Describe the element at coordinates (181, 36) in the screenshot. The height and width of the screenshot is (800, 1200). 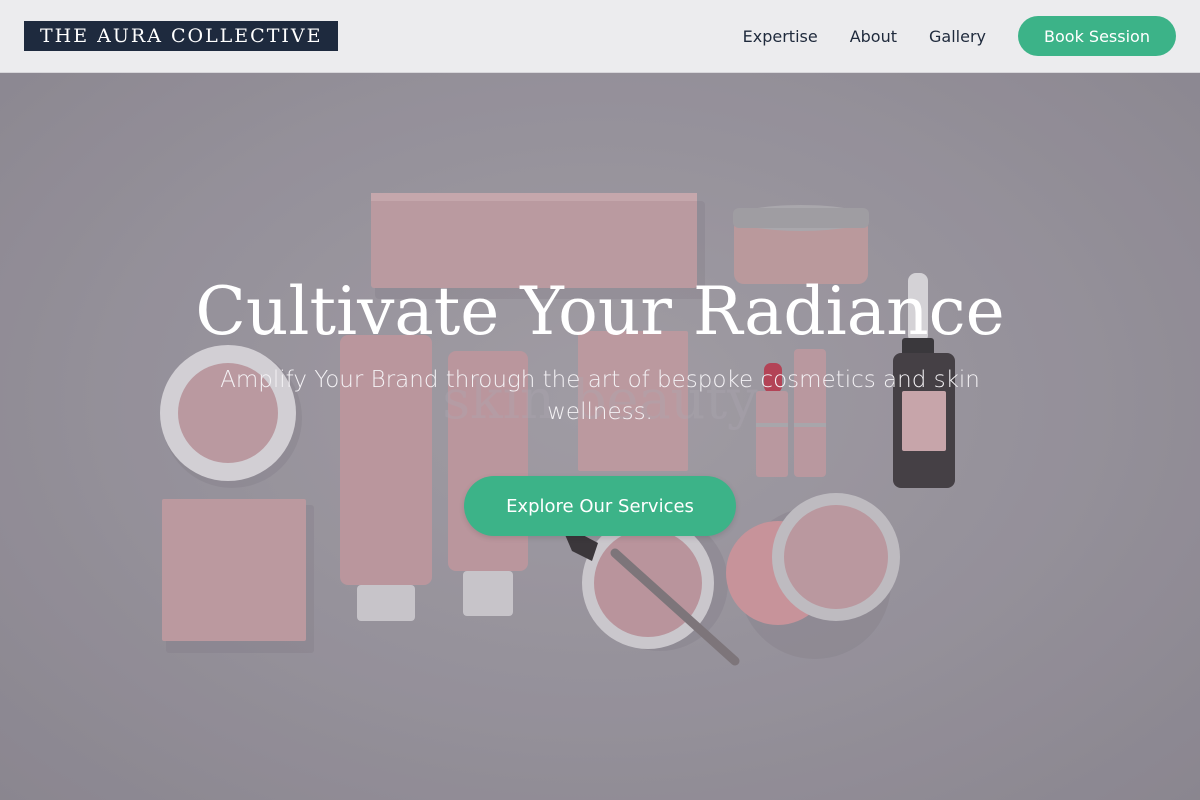
I see `brand-logo: THE AURA COLLECTIVE` at that location.